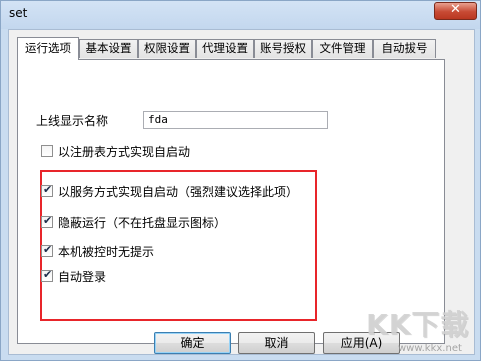 Image resolution: width=481 pixels, height=361 pixels. What do you see at coordinates (72, 121) in the screenshot?
I see `display-name-label: 上线显示名称` at bounding box center [72, 121].